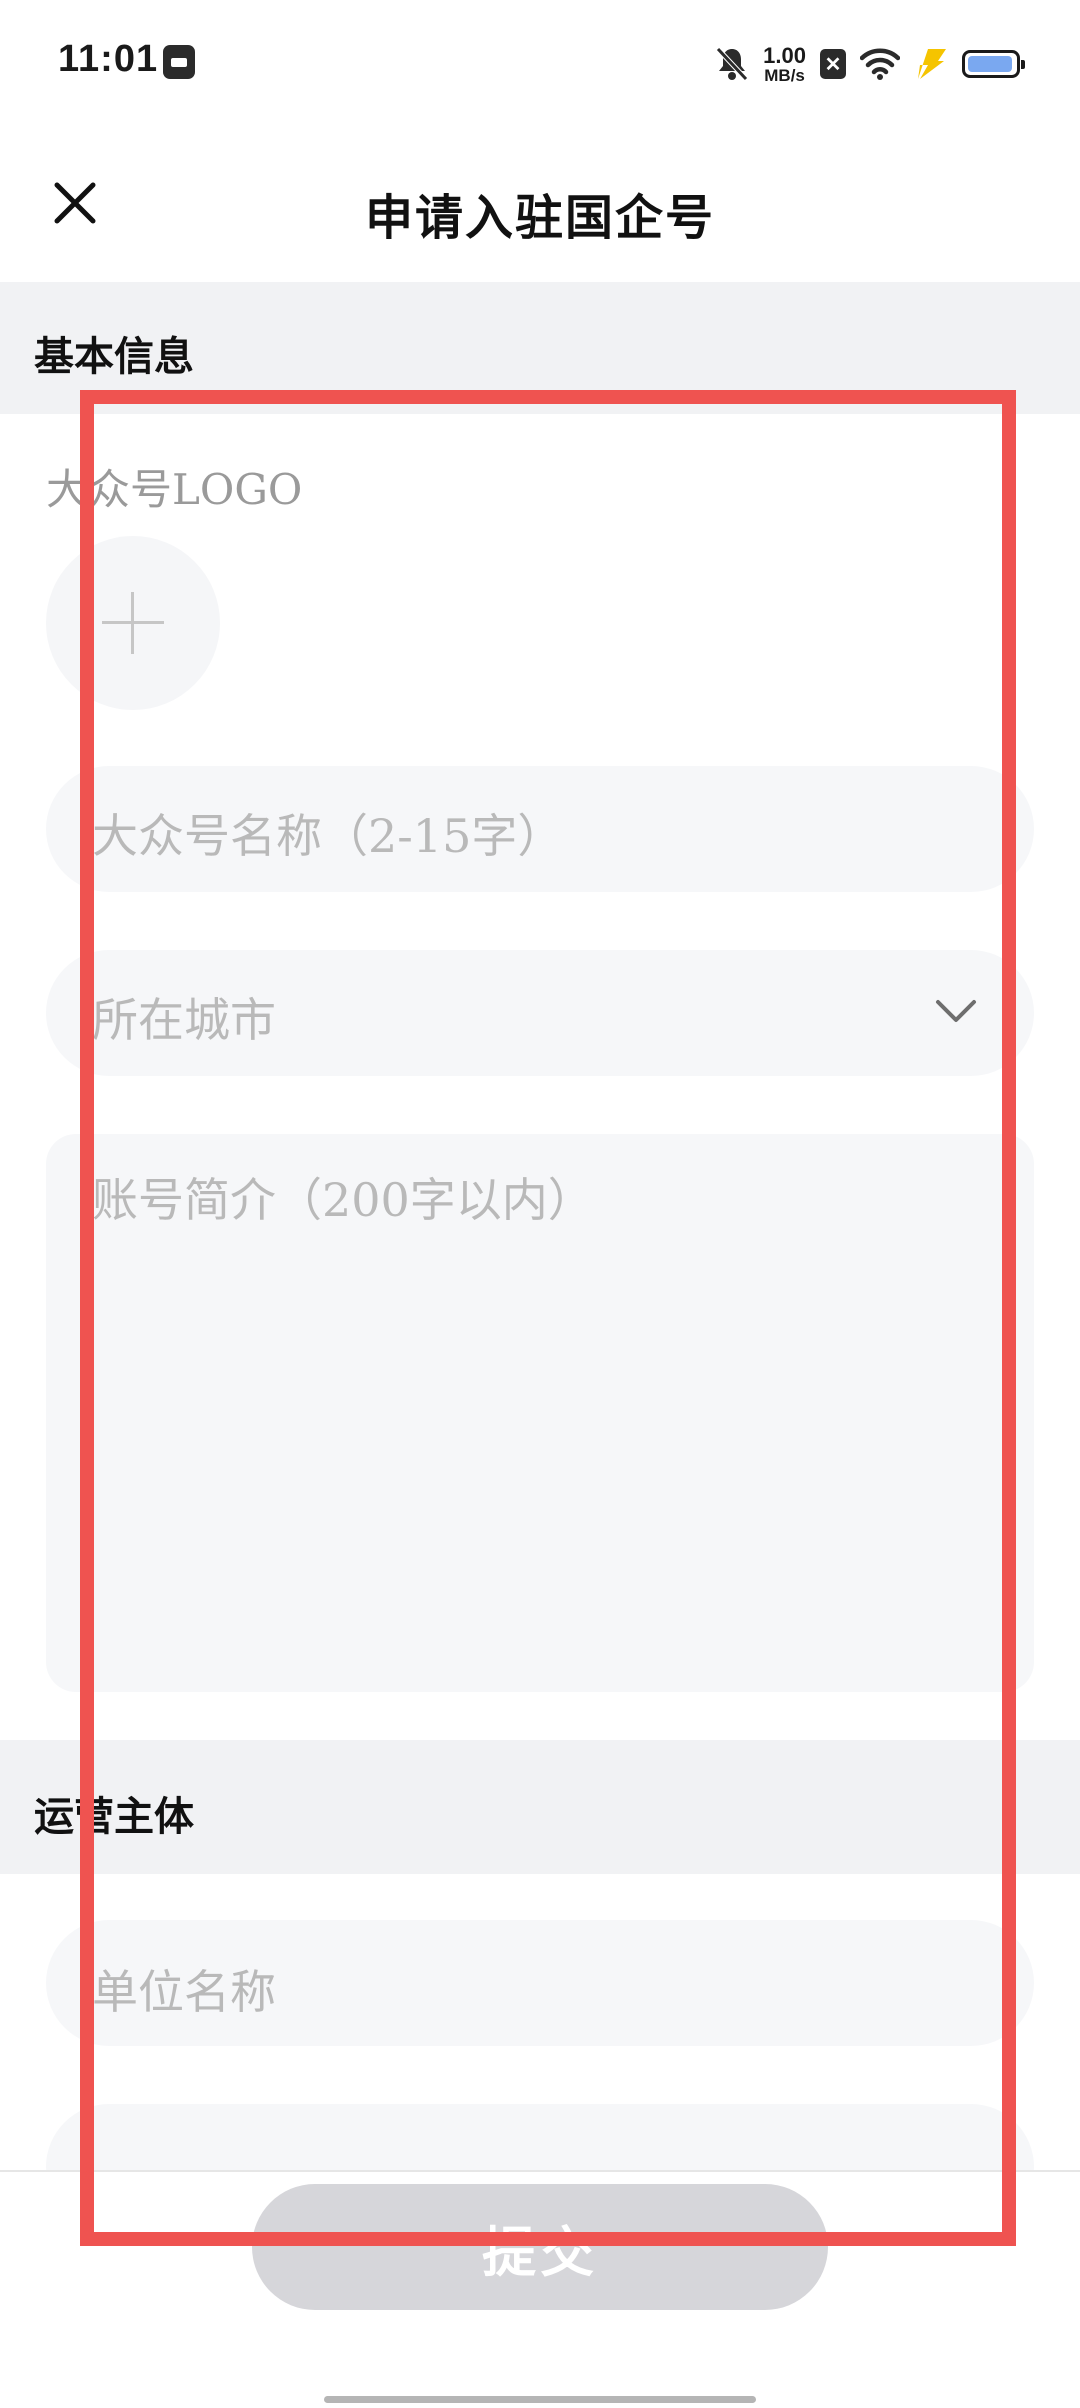 Image resolution: width=1080 pixels, height=2408 pixels. What do you see at coordinates (539, 218) in the screenshot?
I see `page-title: 申请入驻国企号` at bounding box center [539, 218].